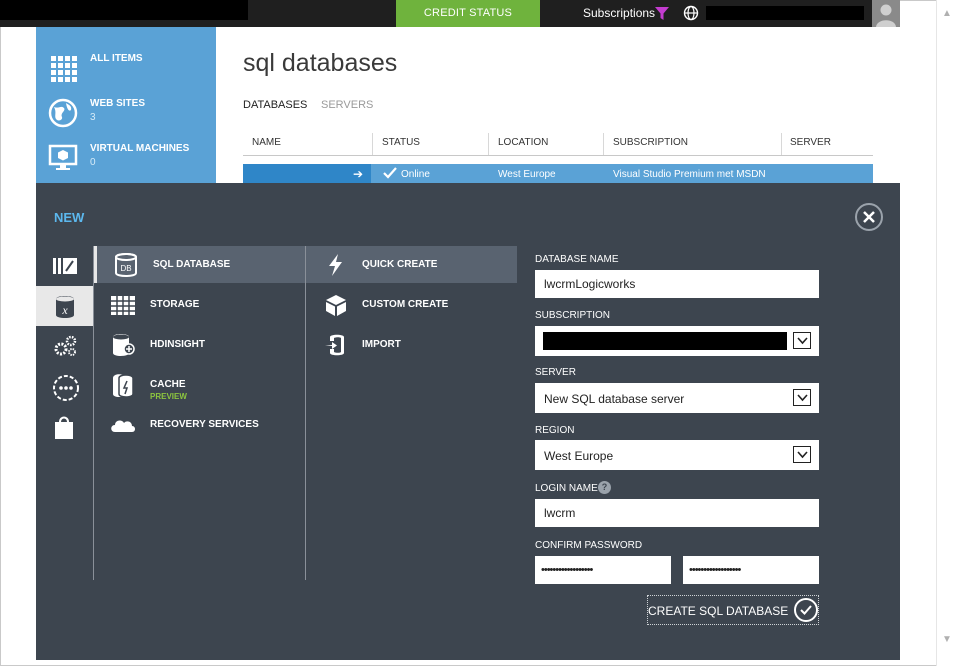 Image resolution: width=958 pixels, height=666 pixels. What do you see at coordinates (177, 344) in the screenshot?
I see `service-label: HDINSIGHT` at bounding box center [177, 344].